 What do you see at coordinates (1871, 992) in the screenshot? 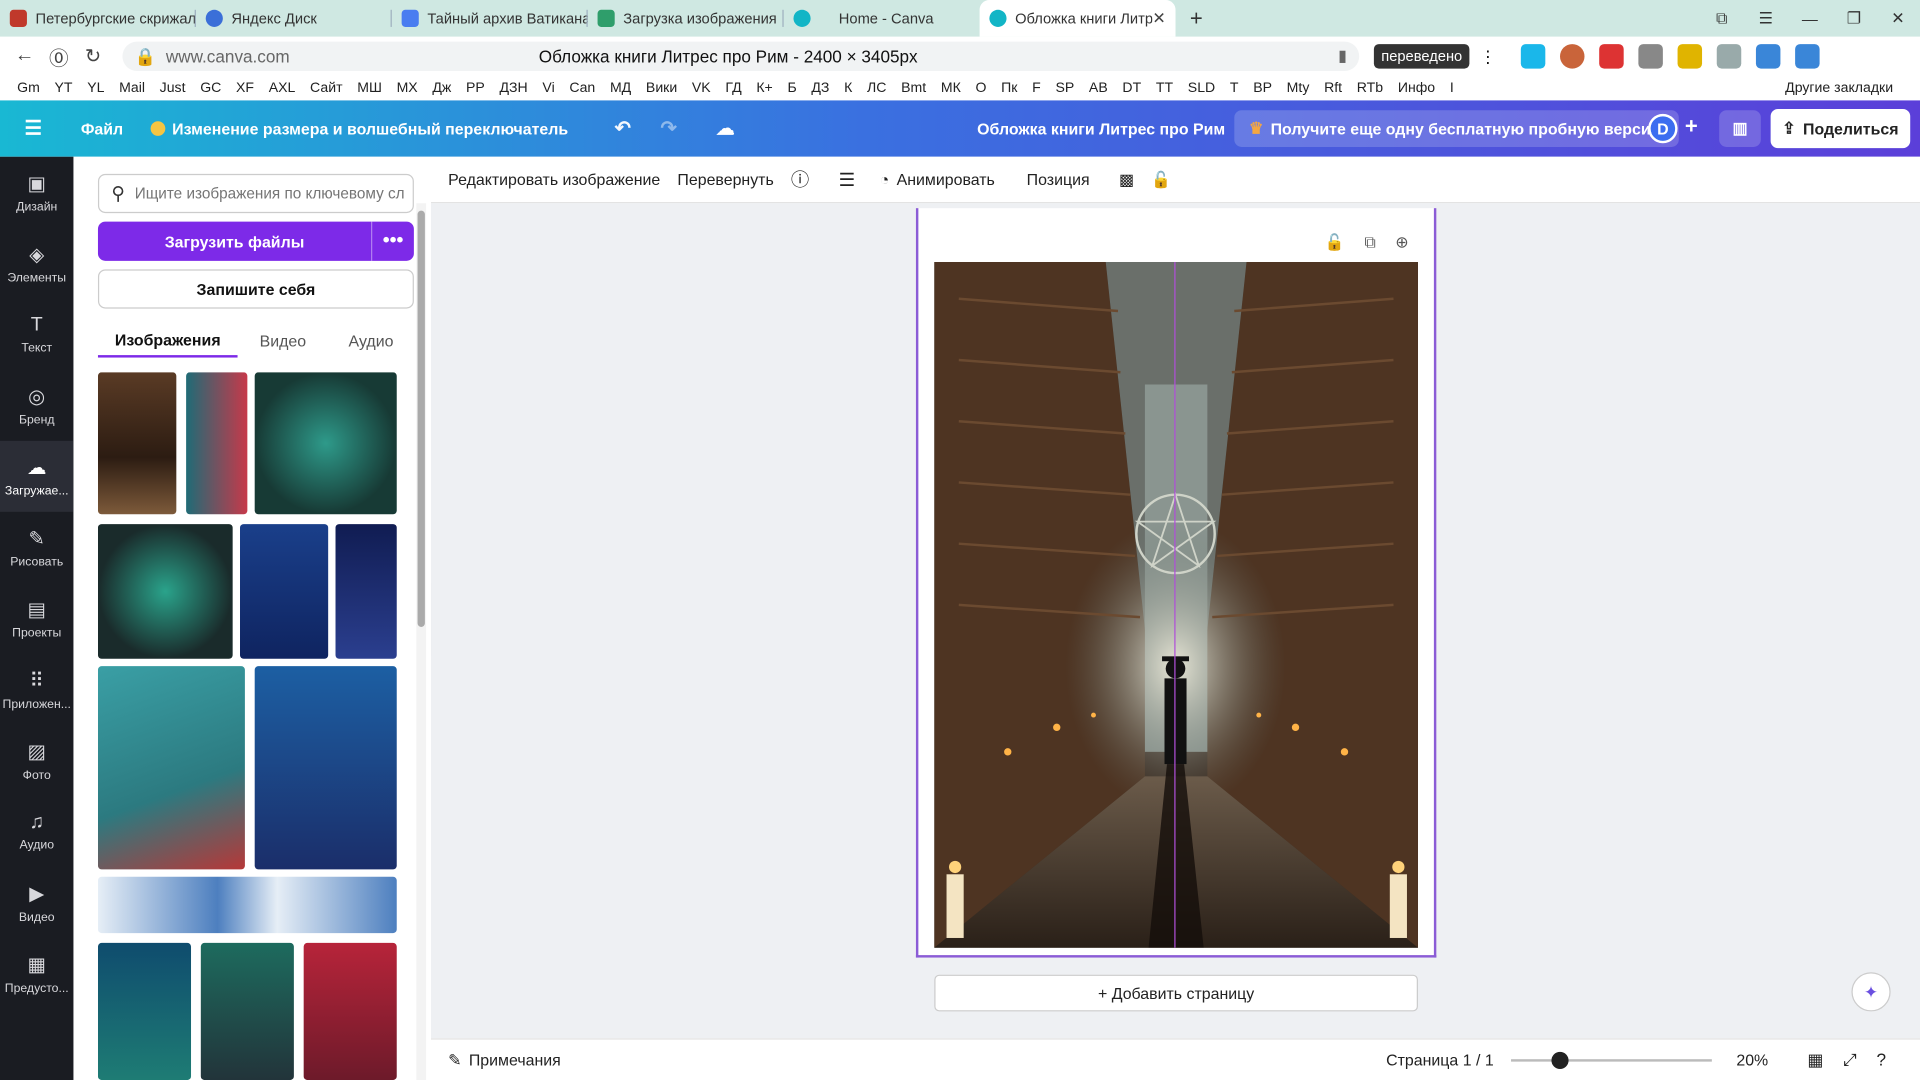
I see `magic-assistant-icon: ✦` at bounding box center [1871, 992].